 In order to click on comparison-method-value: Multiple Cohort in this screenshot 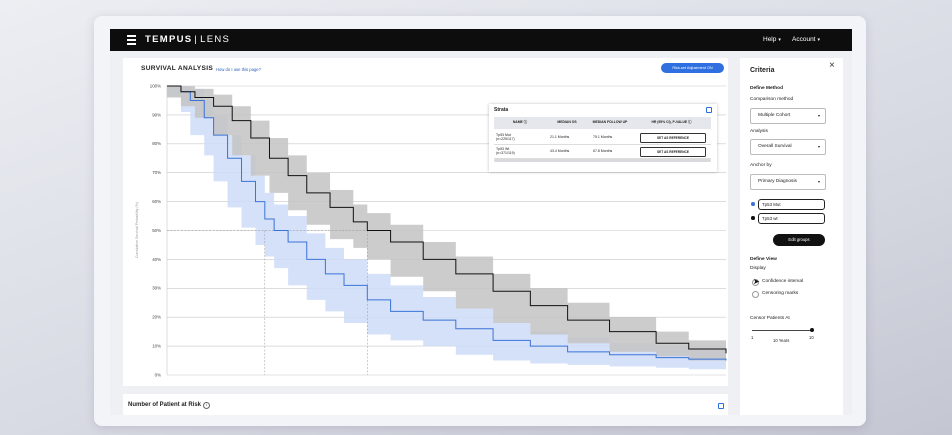, I will do `click(774, 115)`.